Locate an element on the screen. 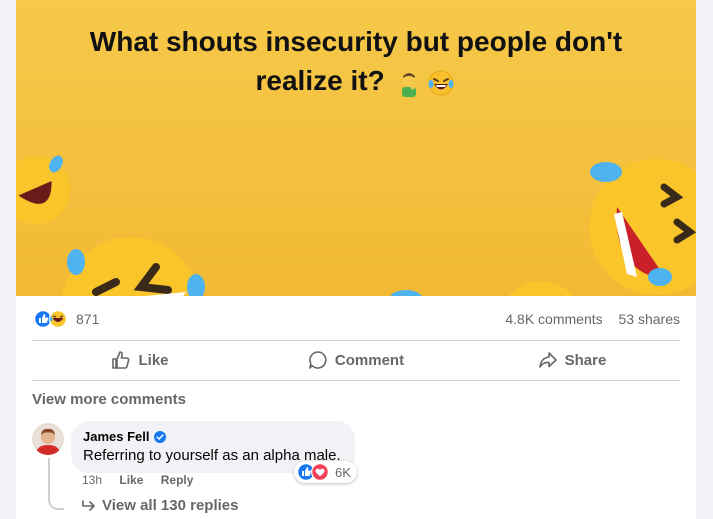 The height and width of the screenshot is (519, 713). comment-timestamp: 13h is located at coordinates (92, 480).